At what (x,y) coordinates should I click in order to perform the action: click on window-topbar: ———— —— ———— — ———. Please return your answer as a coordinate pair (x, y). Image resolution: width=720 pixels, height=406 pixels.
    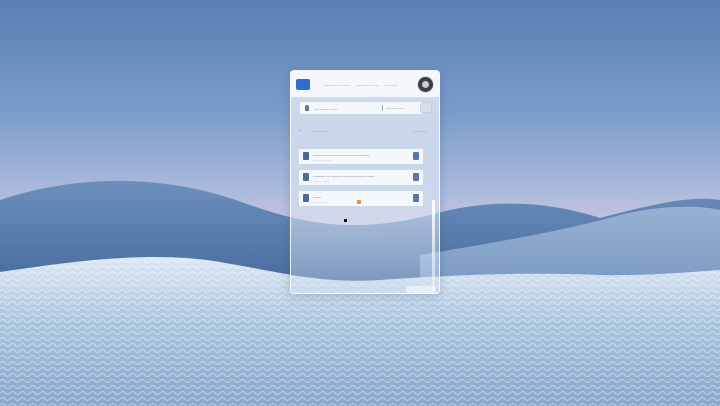
    Looking at the image, I should click on (365, 84).